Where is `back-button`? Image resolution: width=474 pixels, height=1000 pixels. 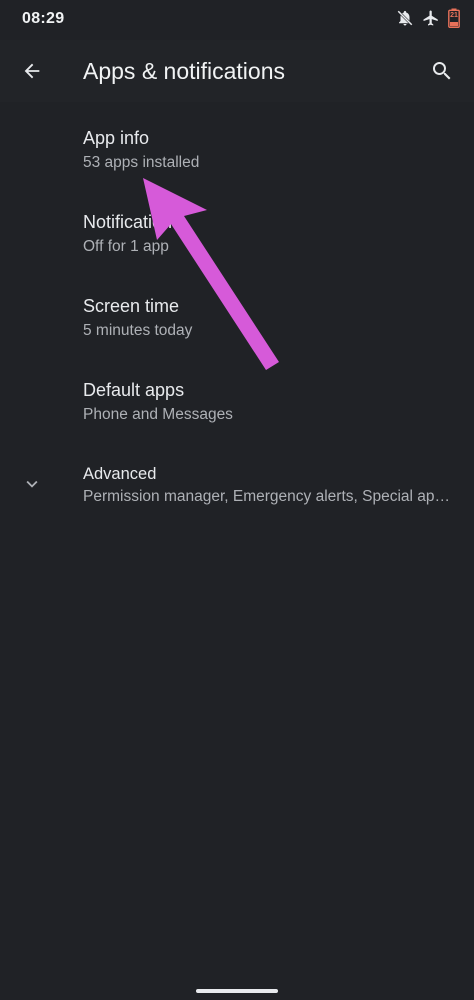
back-button is located at coordinates (32, 71).